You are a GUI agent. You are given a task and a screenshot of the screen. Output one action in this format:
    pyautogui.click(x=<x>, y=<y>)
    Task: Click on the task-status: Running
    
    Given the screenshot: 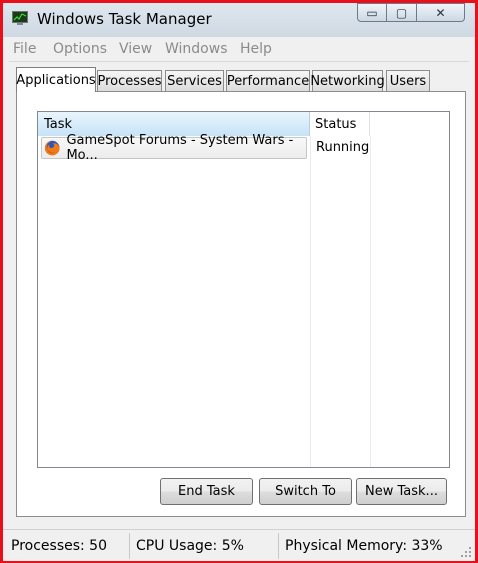 What is the action you would take?
    pyautogui.click(x=343, y=147)
    